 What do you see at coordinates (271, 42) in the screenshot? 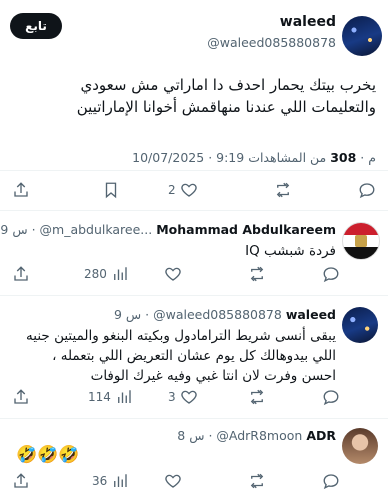
I see `author-handle: @waleed085880878` at bounding box center [271, 42].